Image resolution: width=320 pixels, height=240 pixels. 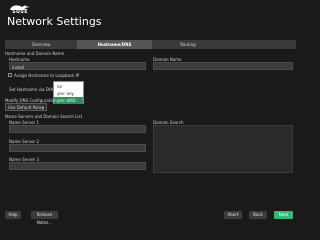 I want to click on page-title: Network Settings, so click(x=54, y=21).